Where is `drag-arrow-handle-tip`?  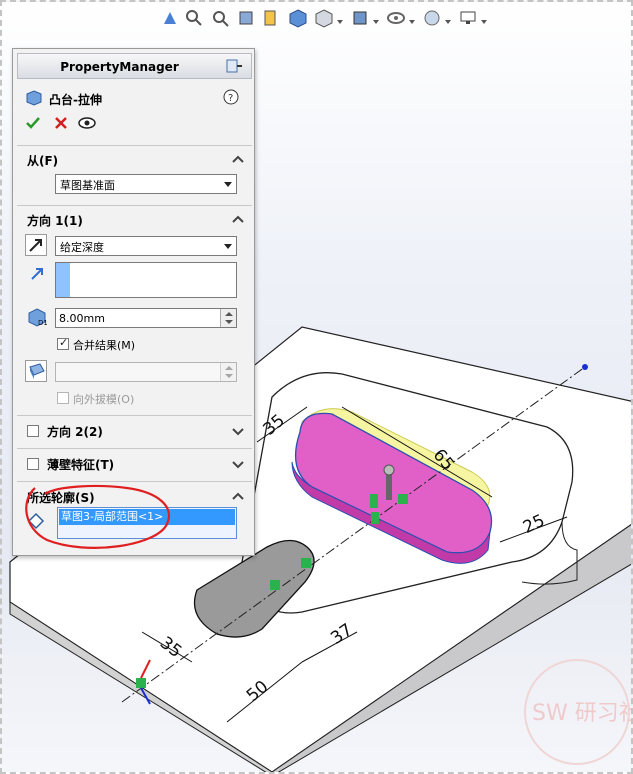
drag-arrow-handle-tip is located at coordinates (389, 470).